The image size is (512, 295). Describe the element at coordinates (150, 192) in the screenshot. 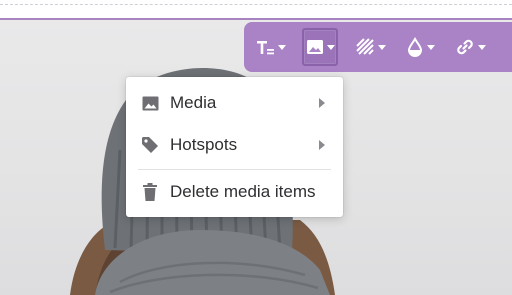

I see `trash-icon` at that location.